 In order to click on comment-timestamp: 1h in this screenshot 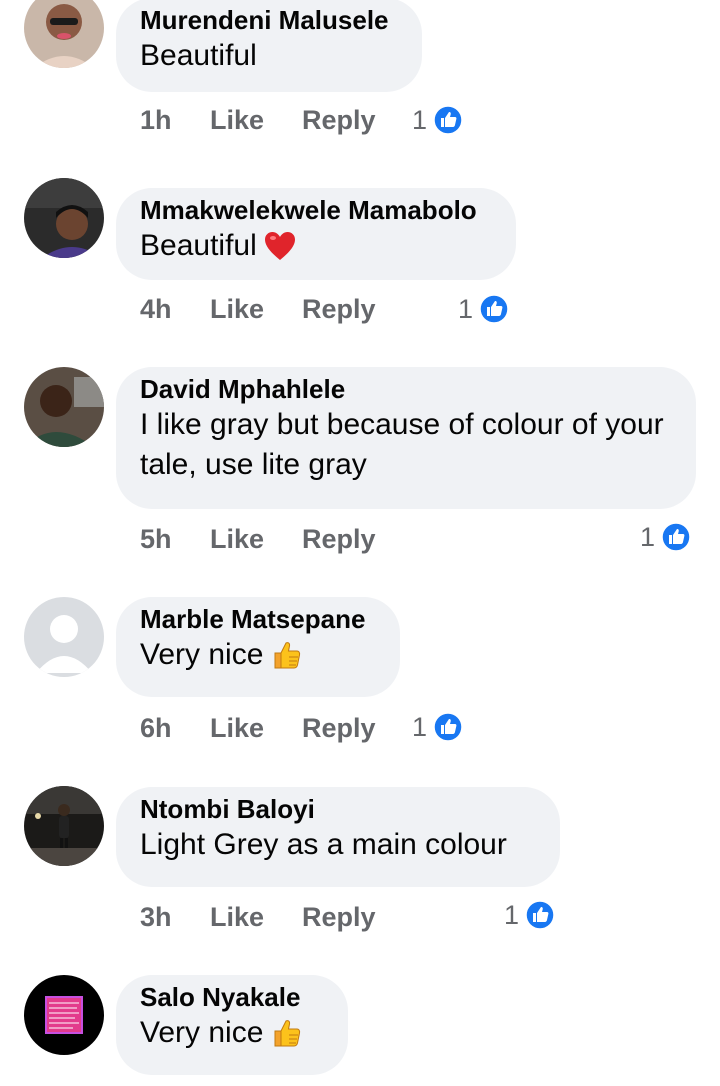, I will do `click(175, 120)`.